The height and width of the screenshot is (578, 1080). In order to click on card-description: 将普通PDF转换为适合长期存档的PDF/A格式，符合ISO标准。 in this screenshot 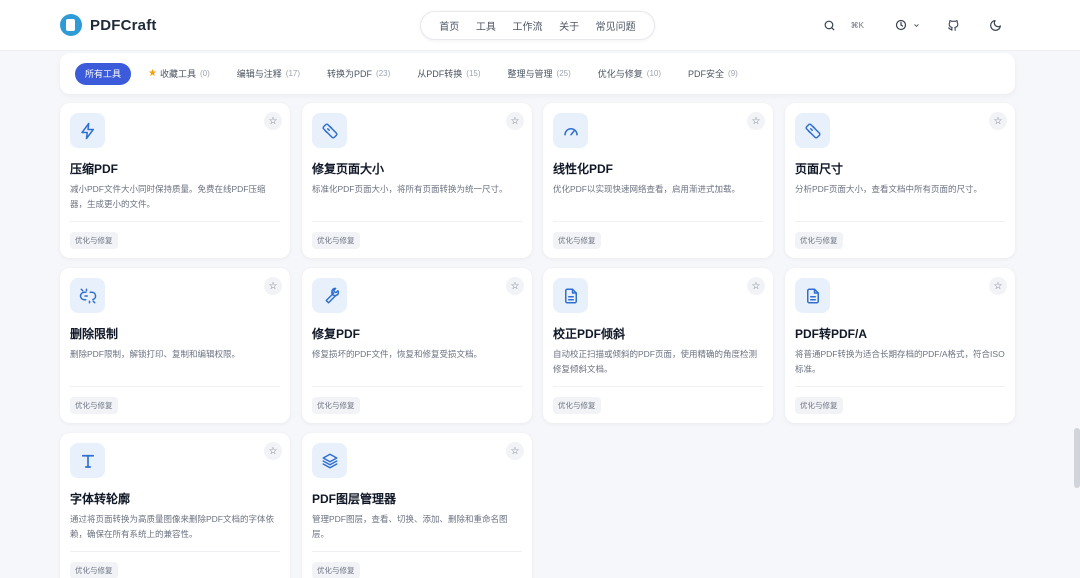, I will do `click(900, 361)`.